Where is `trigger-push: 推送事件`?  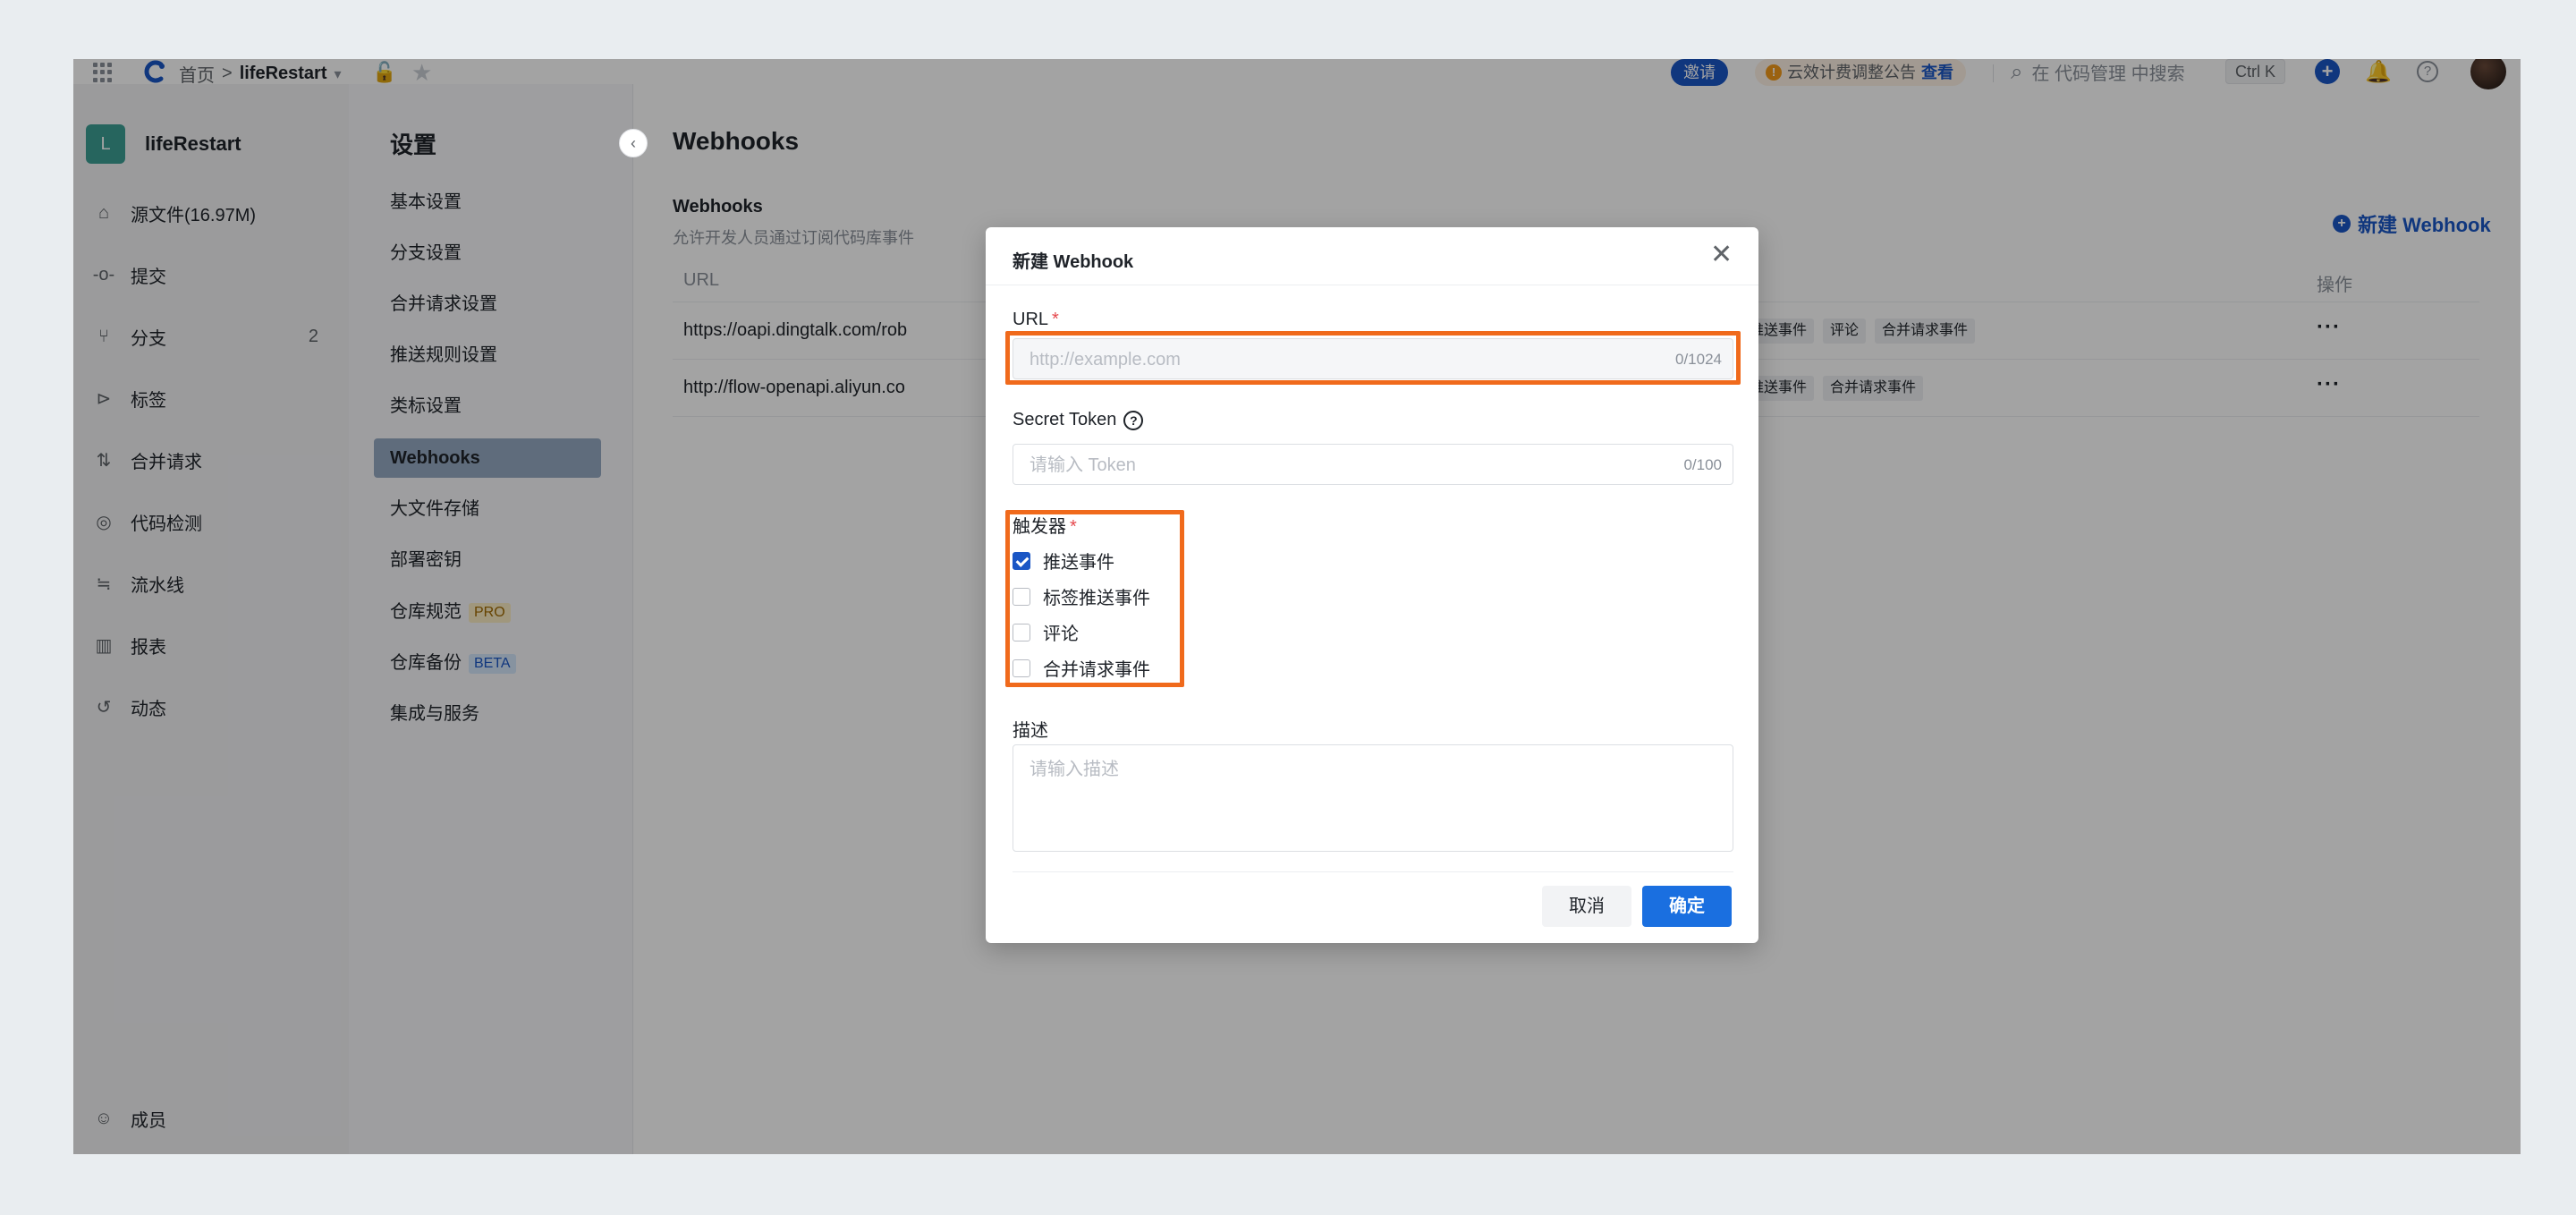 trigger-push: 推送事件 is located at coordinates (1063, 561).